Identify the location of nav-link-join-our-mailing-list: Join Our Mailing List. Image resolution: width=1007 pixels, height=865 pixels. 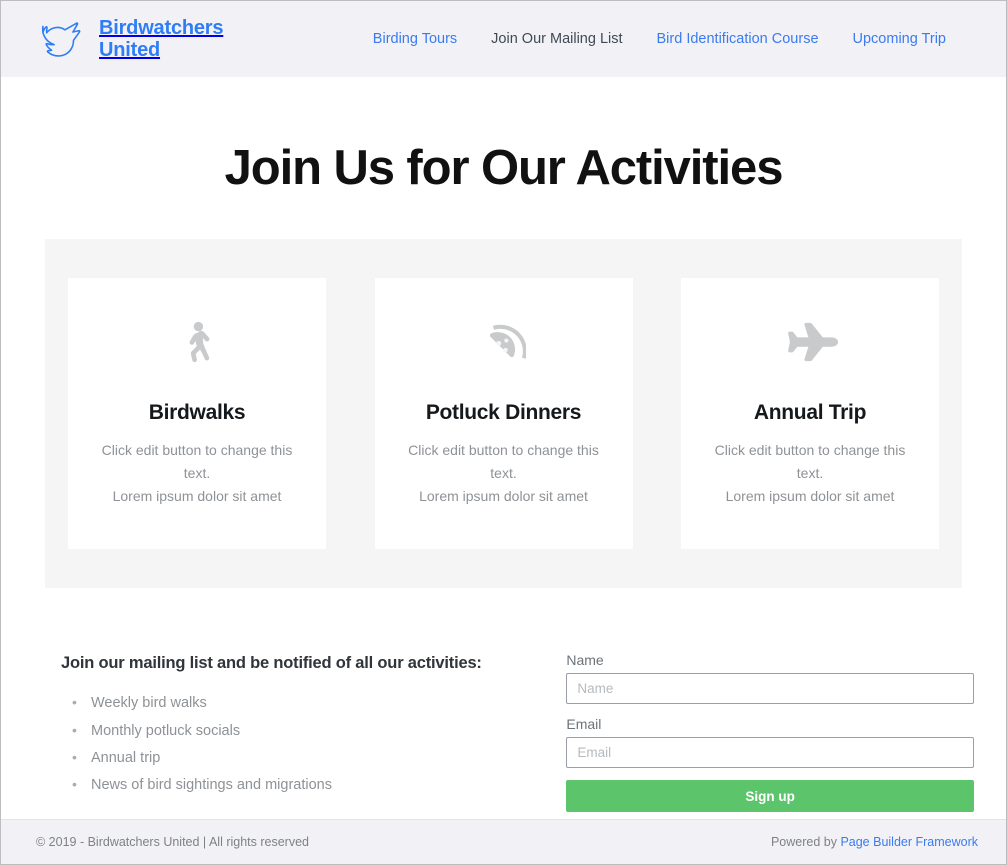
(556, 39).